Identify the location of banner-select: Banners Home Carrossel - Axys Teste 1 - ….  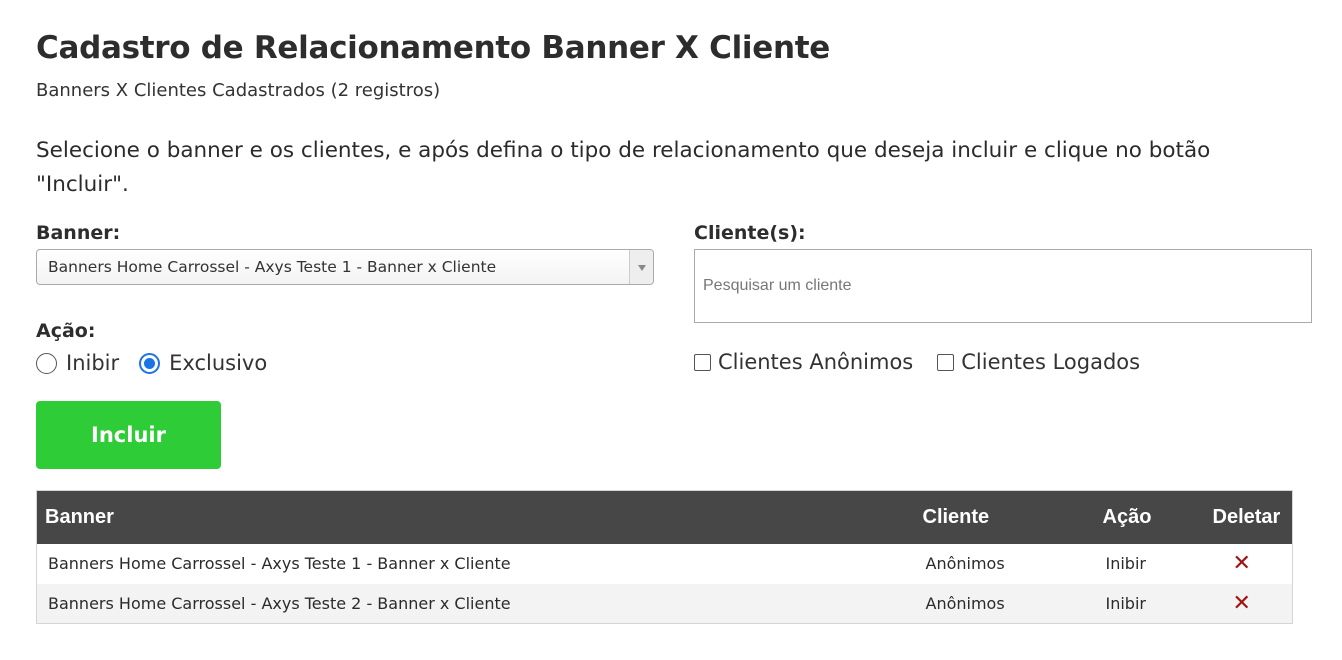
(345, 267).